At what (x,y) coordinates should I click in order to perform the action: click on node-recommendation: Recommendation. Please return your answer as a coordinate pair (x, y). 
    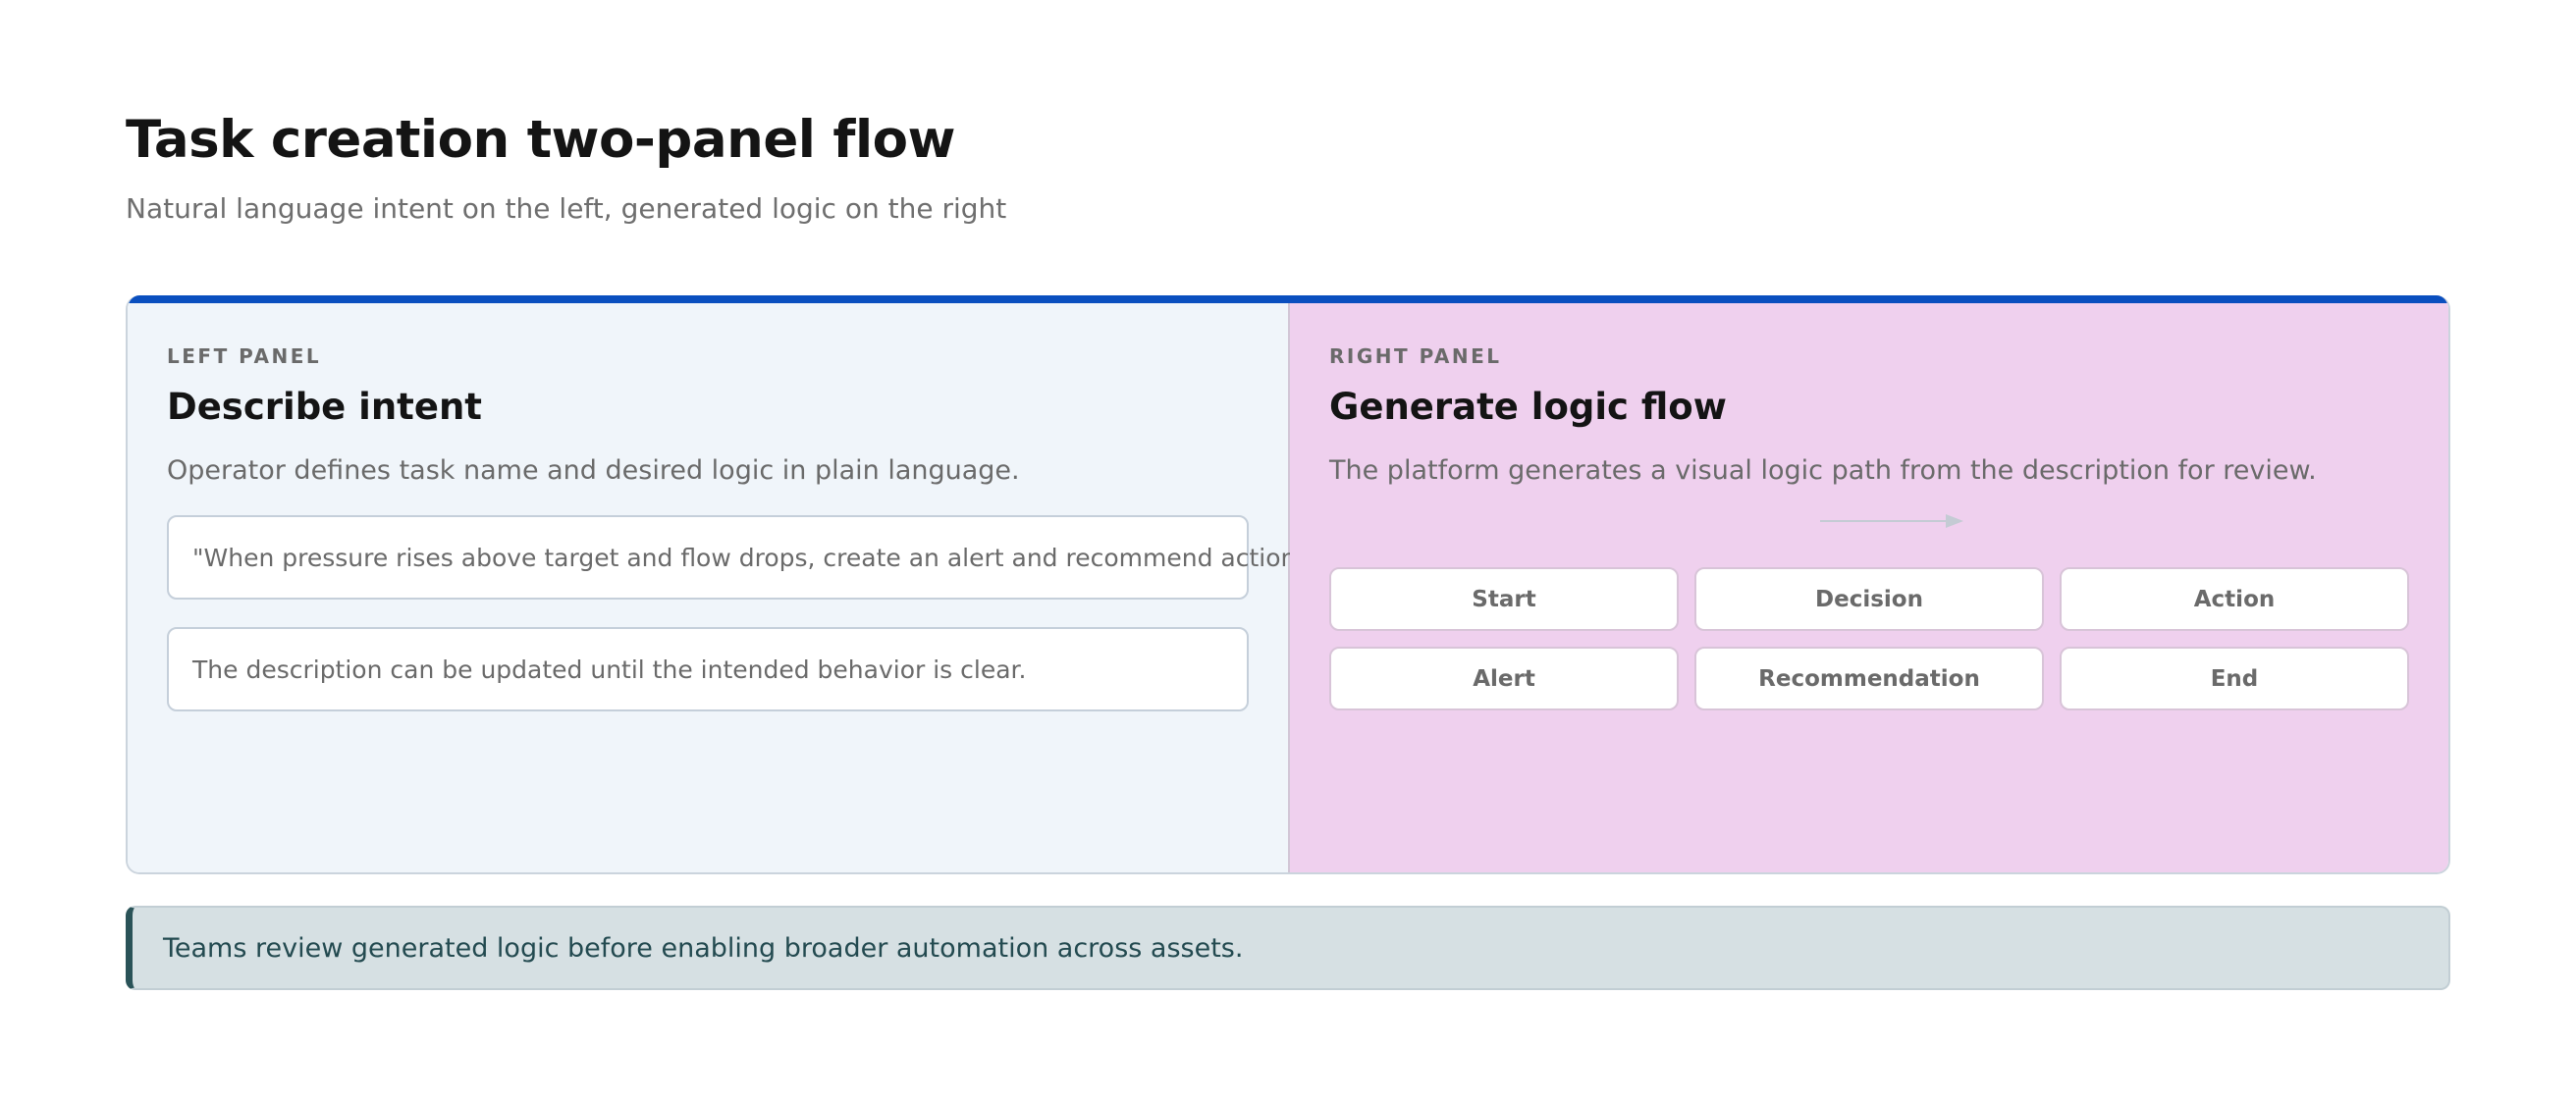
    Looking at the image, I should click on (1869, 678).